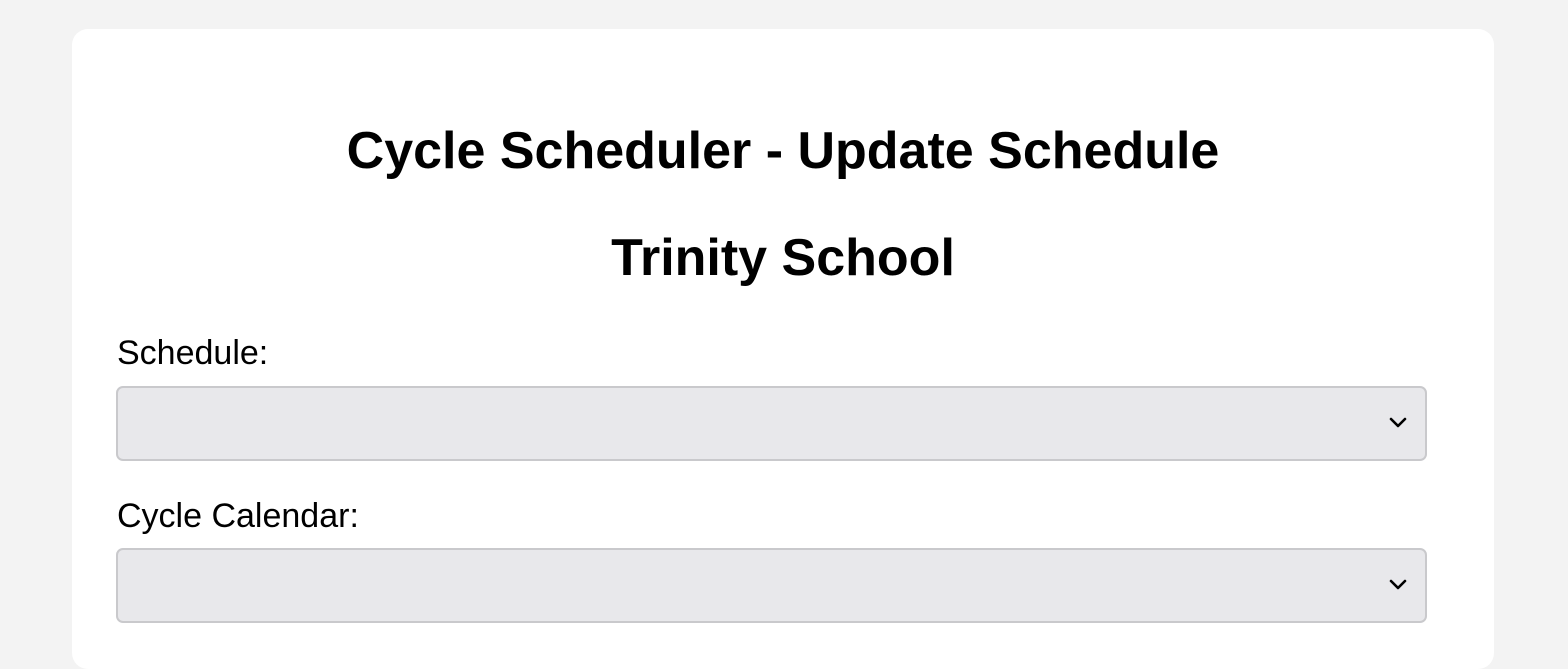 The image size is (1568, 669). Describe the element at coordinates (771, 585) in the screenshot. I see `cycle-calendar-select` at that location.